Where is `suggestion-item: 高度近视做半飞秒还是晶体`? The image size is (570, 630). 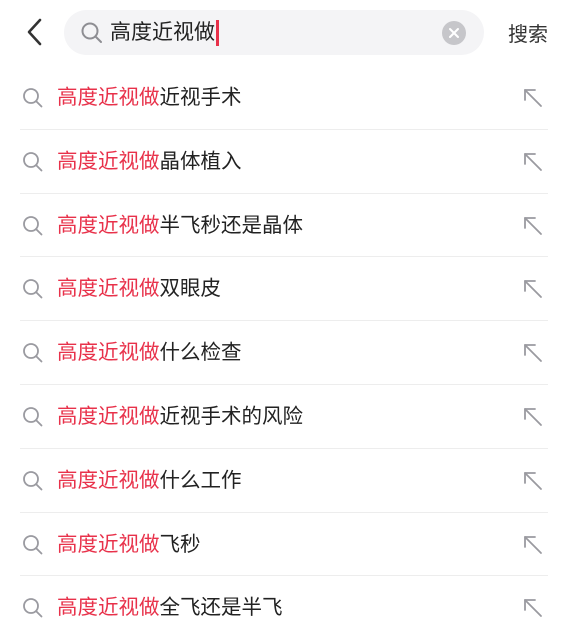
suggestion-item: 高度近视做半飞秒还是晶体 is located at coordinates (285, 226).